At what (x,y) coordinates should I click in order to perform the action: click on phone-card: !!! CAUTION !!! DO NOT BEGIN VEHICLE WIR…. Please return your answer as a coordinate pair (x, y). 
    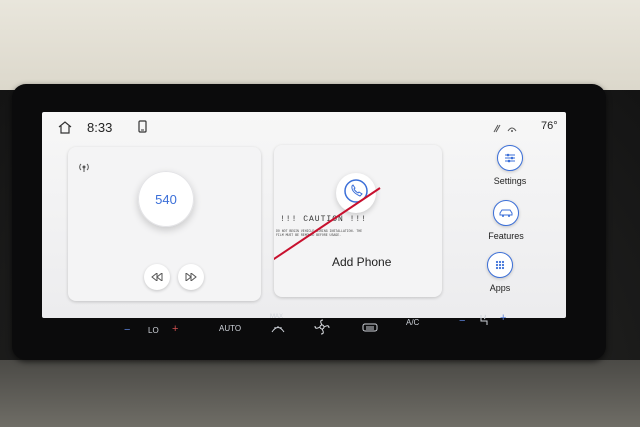
    Looking at the image, I should click on (358, 221).